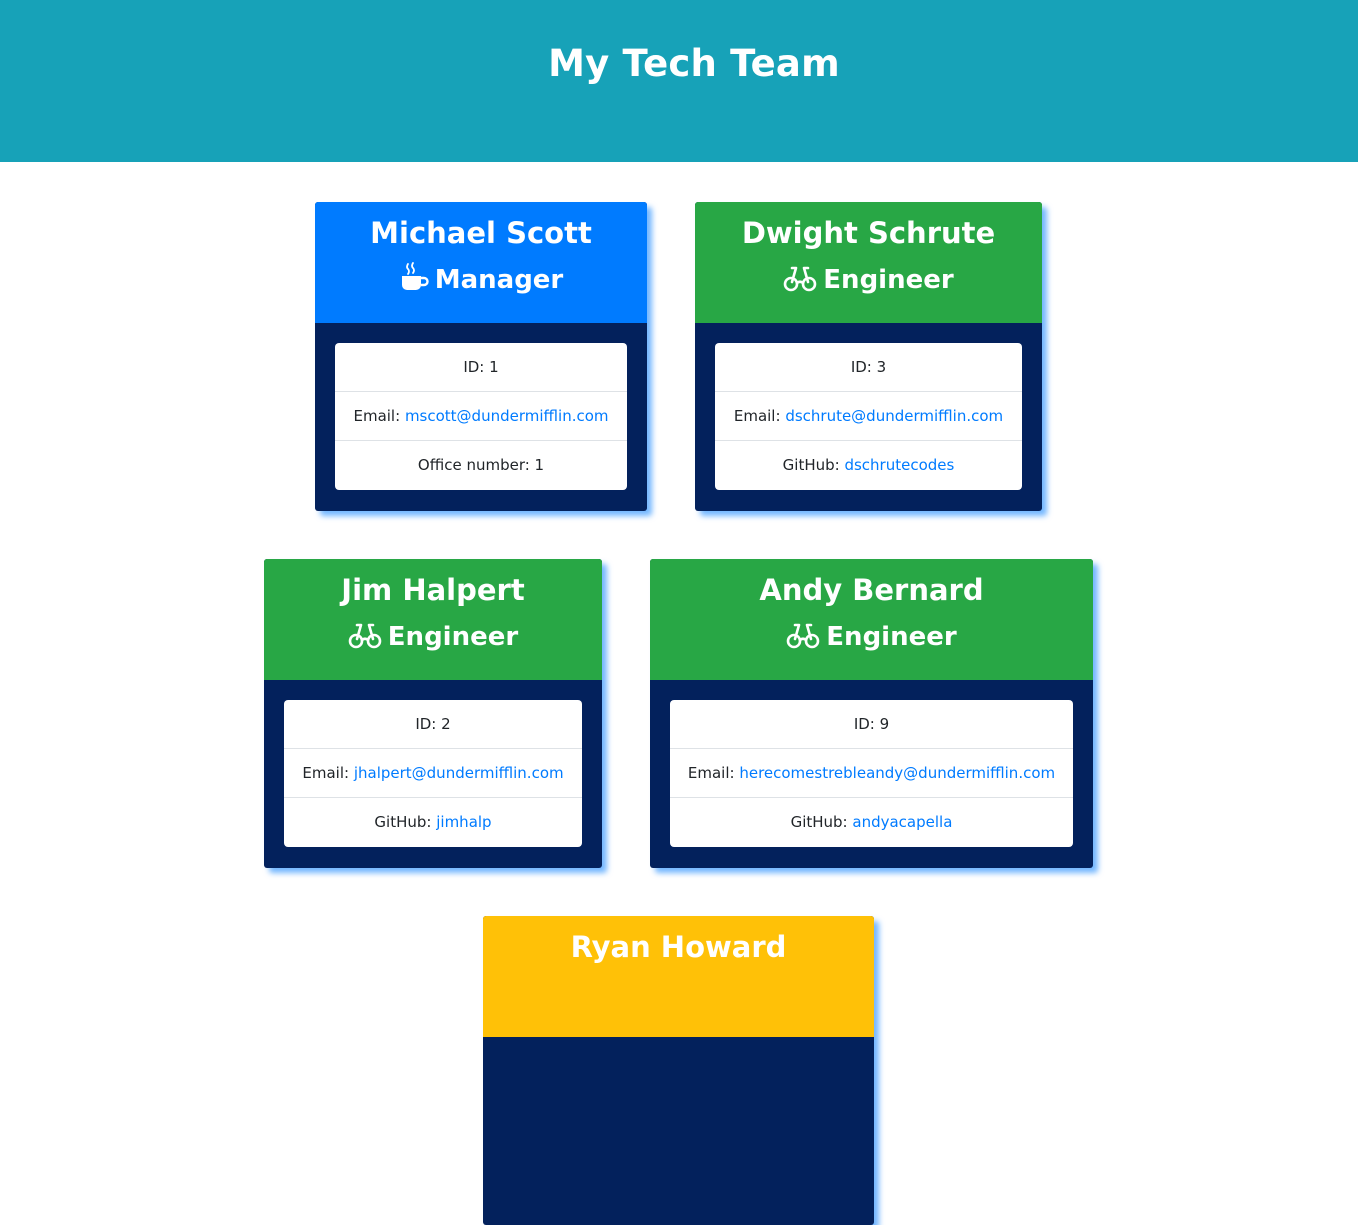  Describe the element at coordinates (868, 367) in the screenshot. I see `employee-id: ID: 3` at that location.